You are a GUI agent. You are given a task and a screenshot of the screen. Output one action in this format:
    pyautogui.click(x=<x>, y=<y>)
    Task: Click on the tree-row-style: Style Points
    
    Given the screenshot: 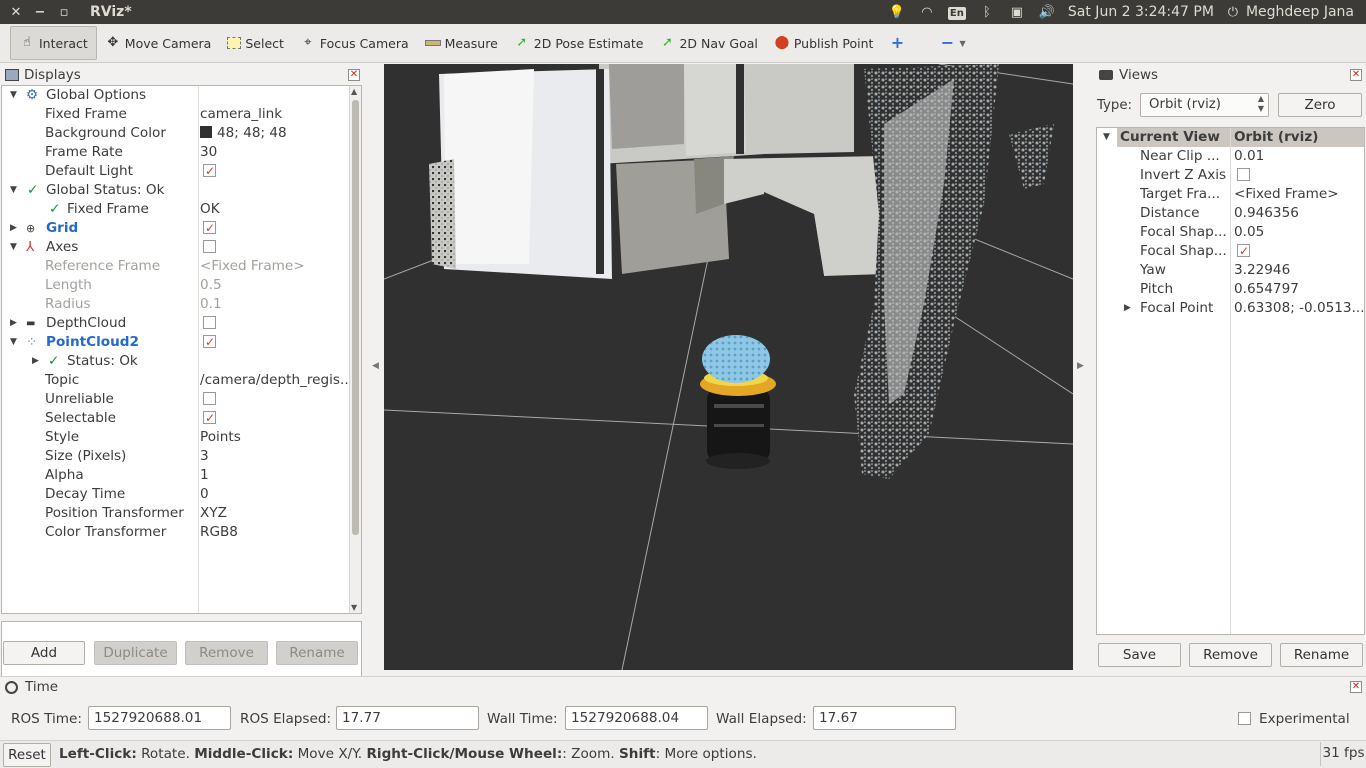 What is the action you would take?
    pyautogui.click(x=175, y=437)
    